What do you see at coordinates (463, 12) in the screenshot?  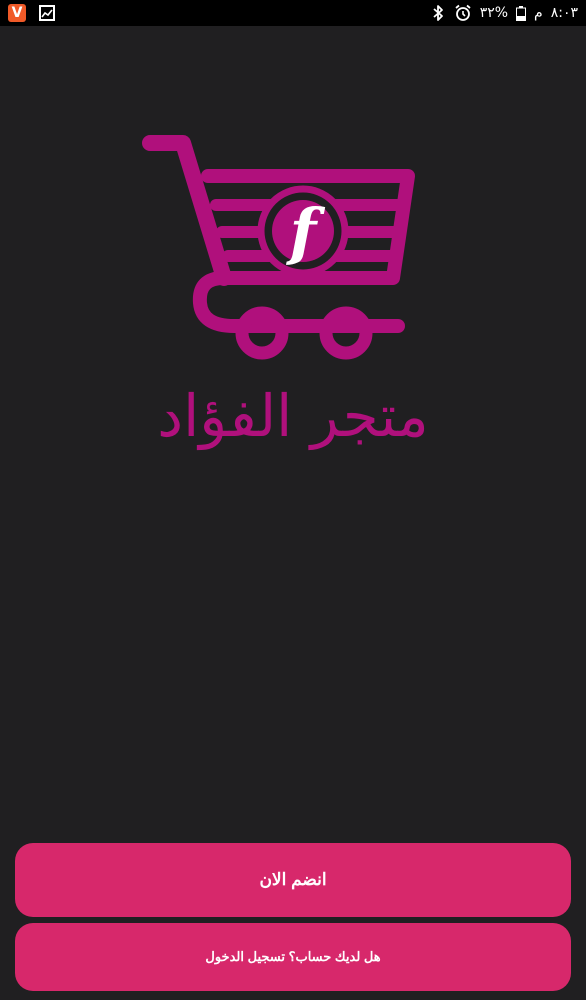 I see `alarm-icon` at bounding box center [463, 12].